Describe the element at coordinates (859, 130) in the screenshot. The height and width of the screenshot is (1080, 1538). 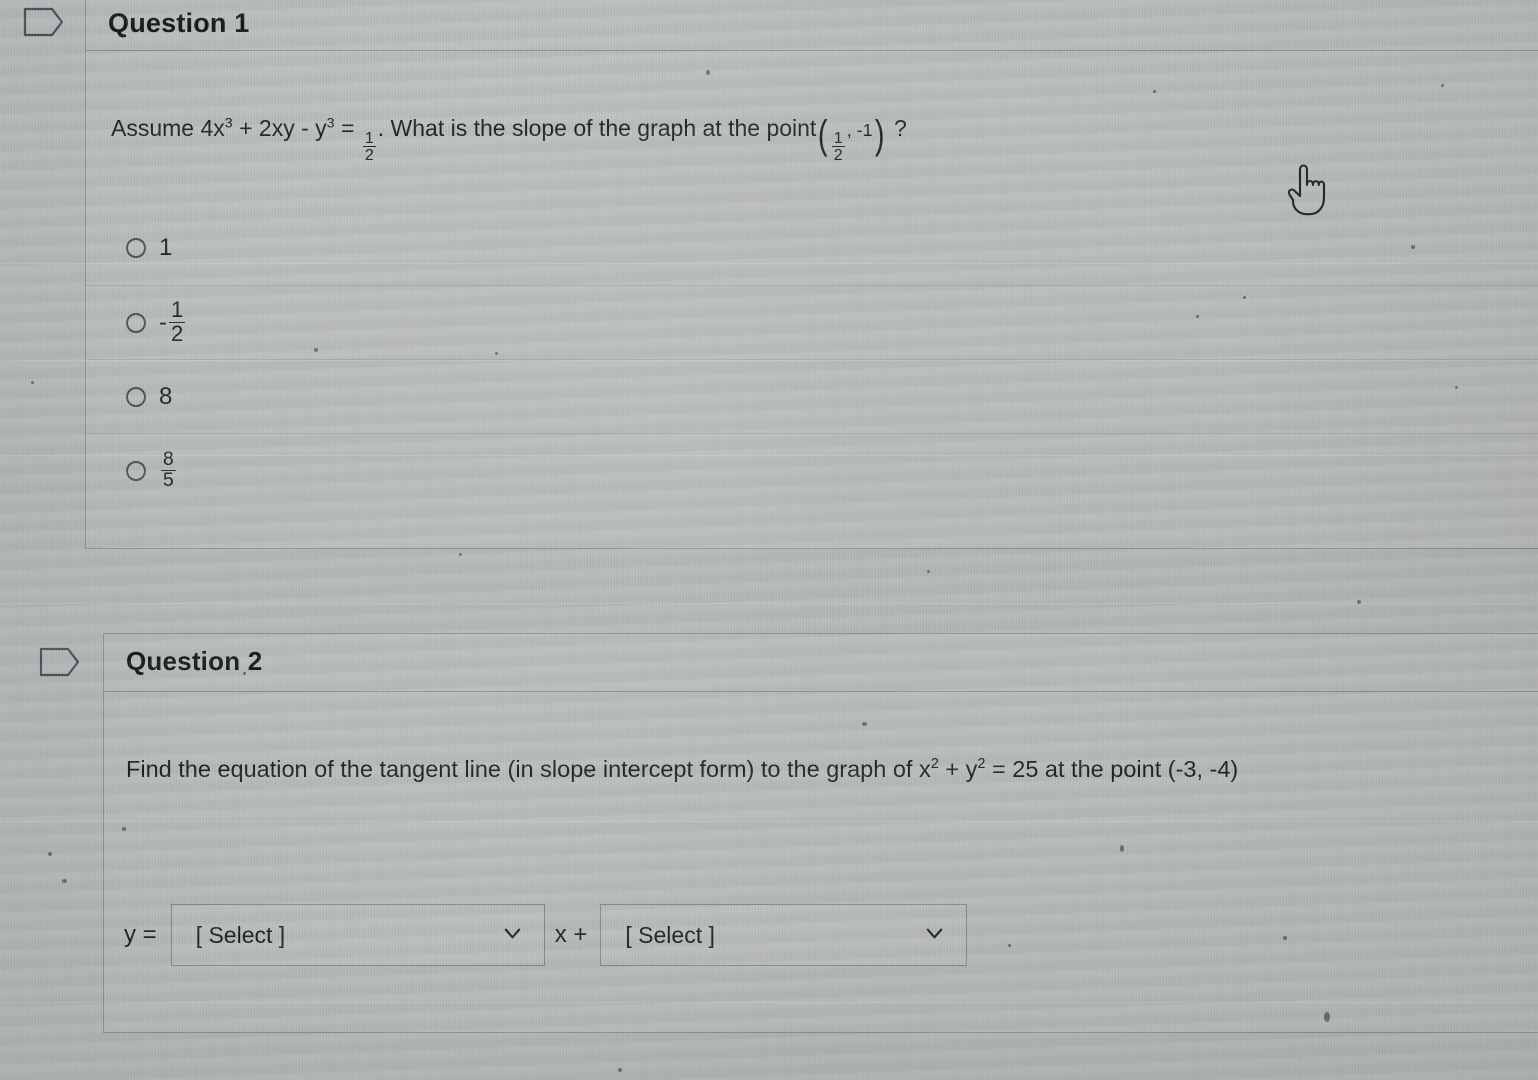
I see `point-y-value: , -1` at that location.